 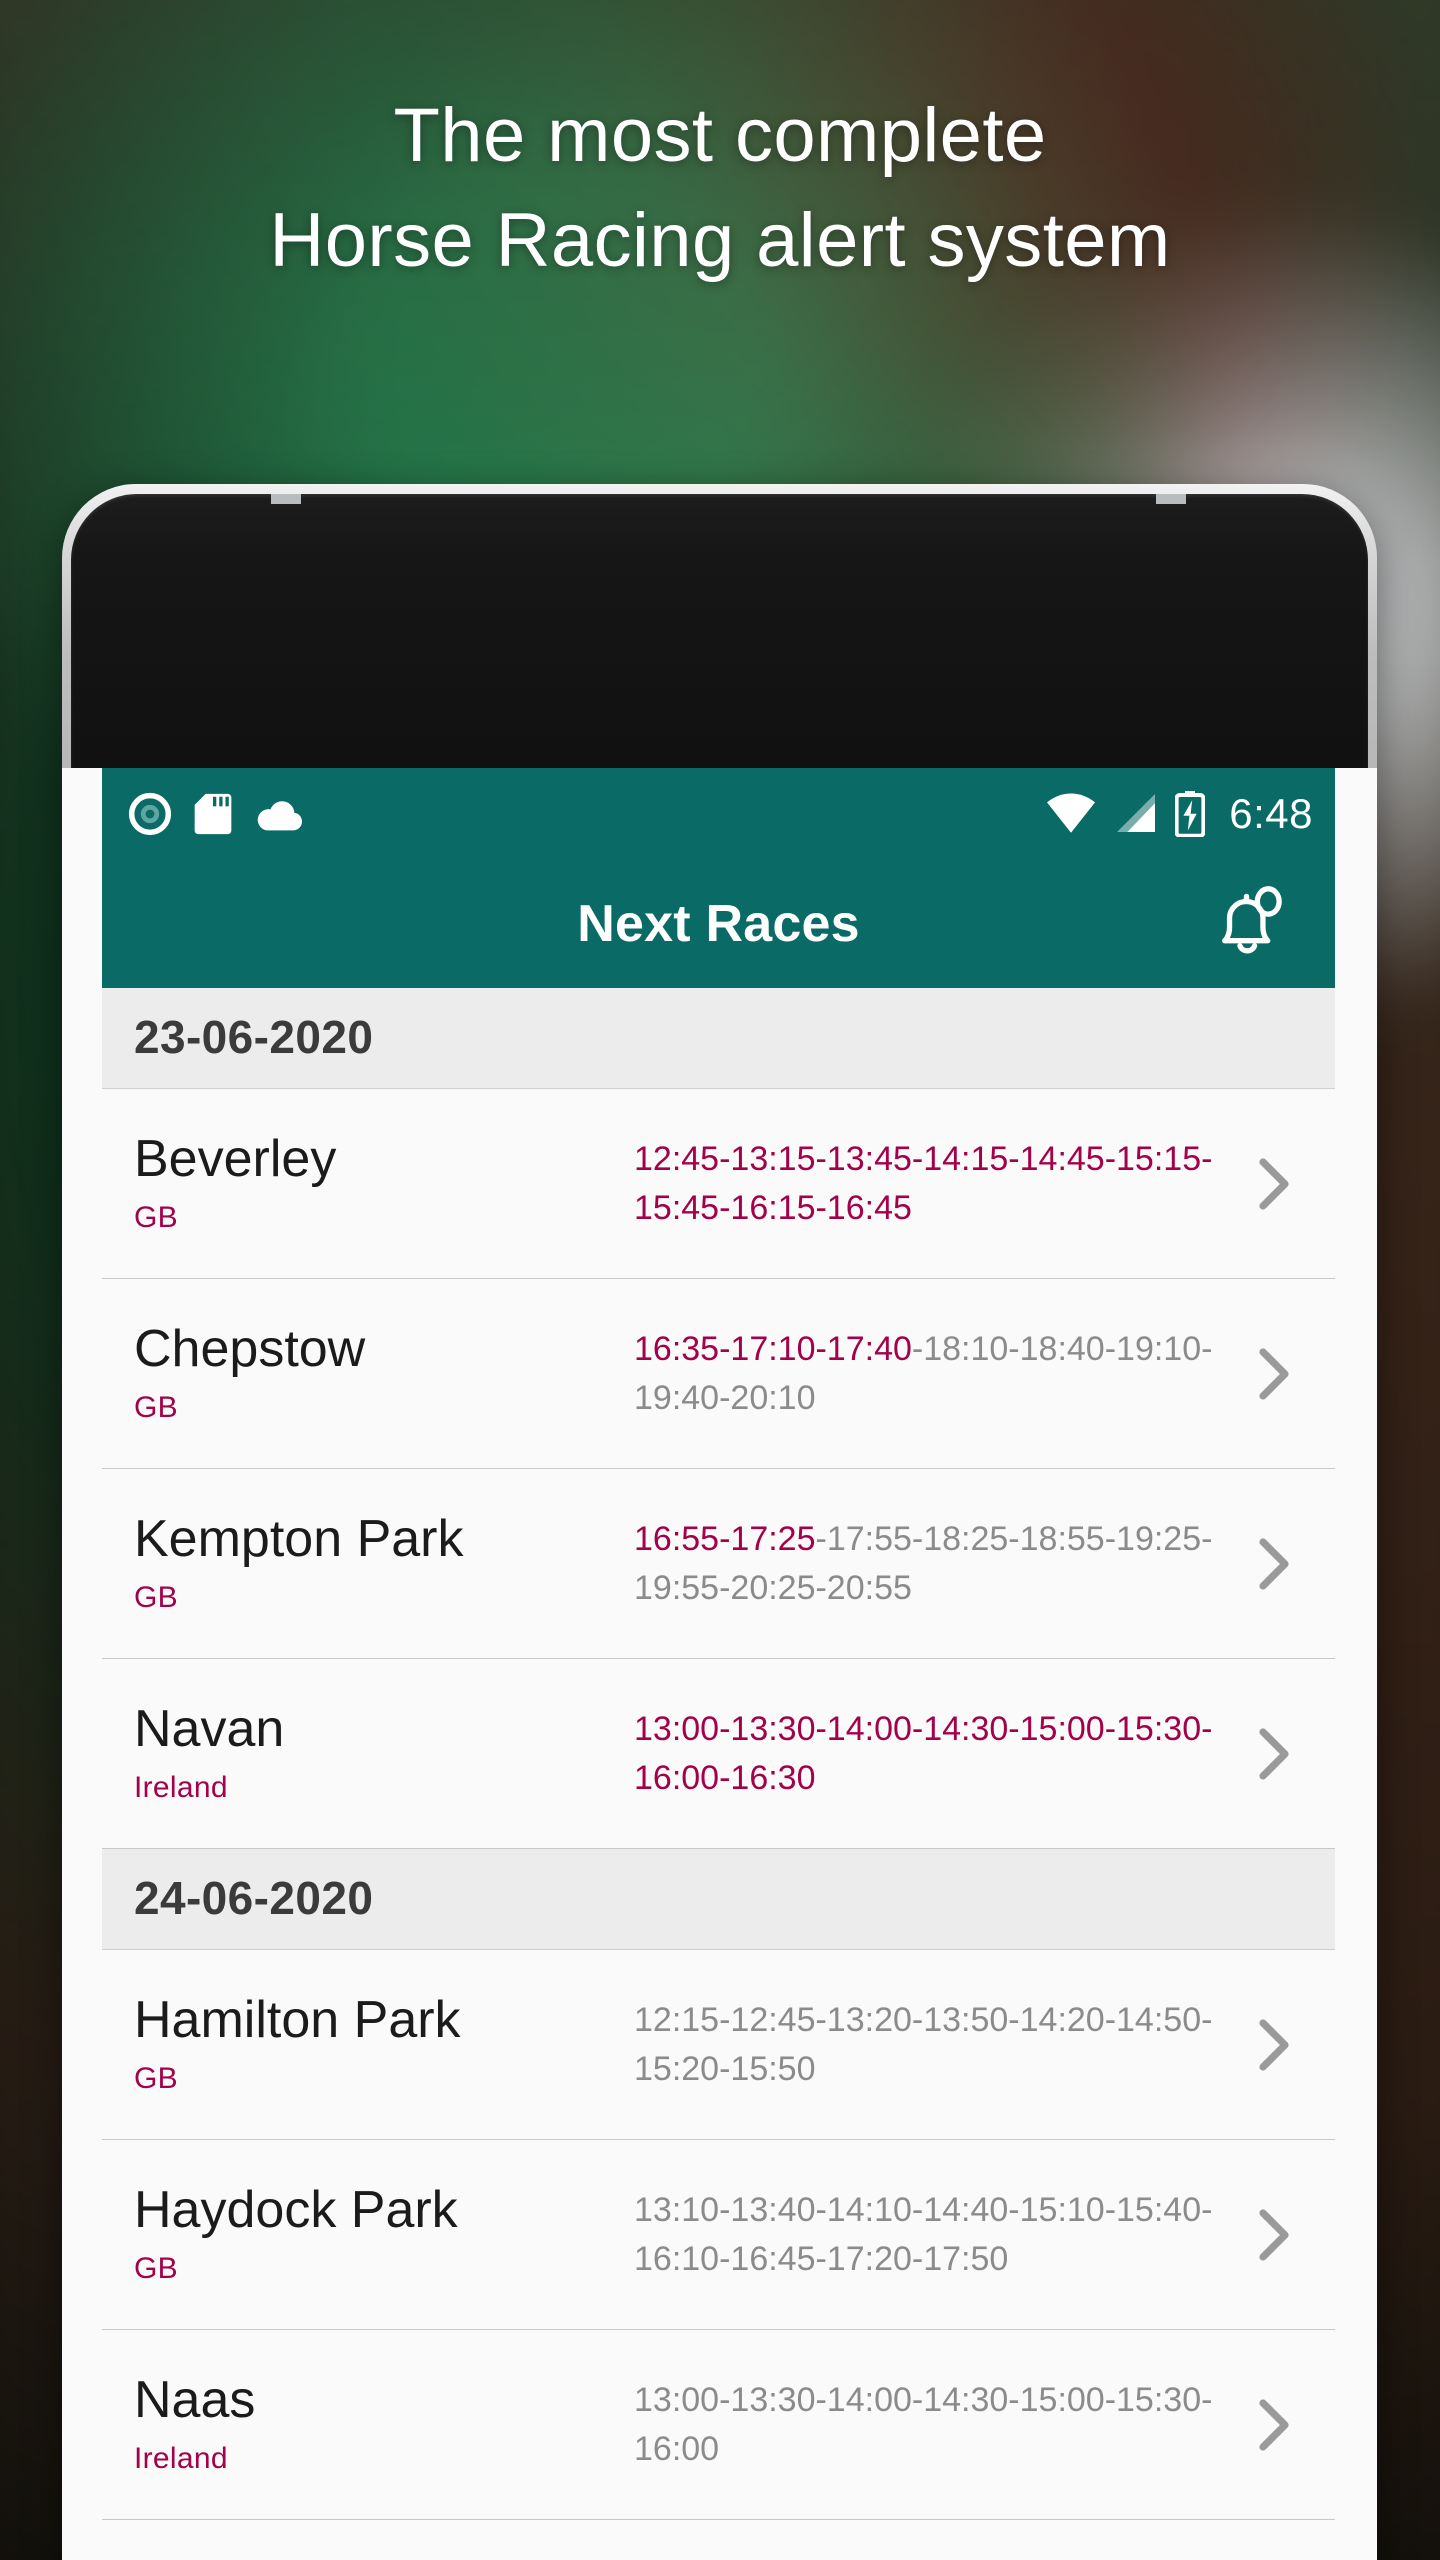 What do you see at coordinates (280, 816) in the screenshot?
I see `cloud-icon` at bounding box center [280, 816].